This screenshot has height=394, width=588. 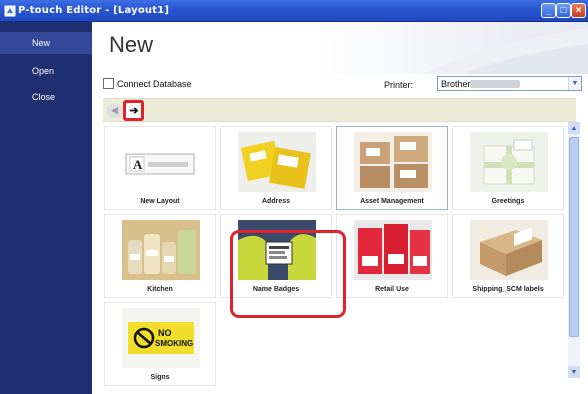 What do you see at coordinates (160, 201) in the screenshot?
I see `template-label: New Layout` at bounding box center [160, 201].